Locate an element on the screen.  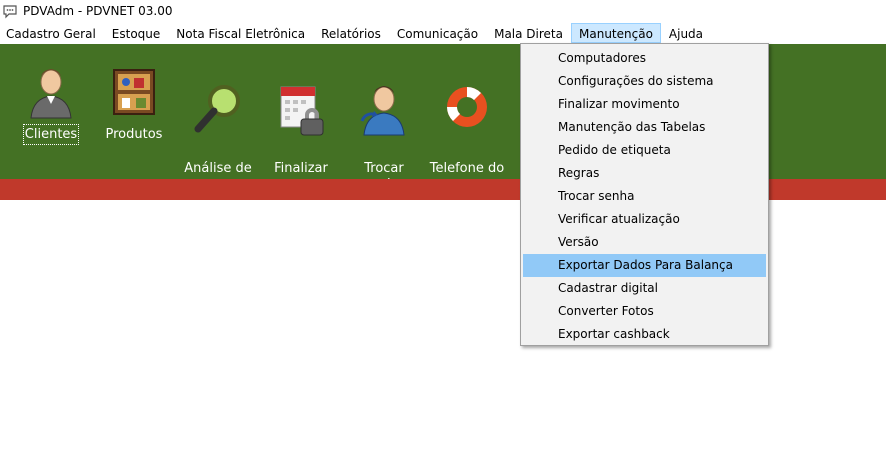
trocar-usuario-button: Trocar Usuário is located at coordinates (384, 129).